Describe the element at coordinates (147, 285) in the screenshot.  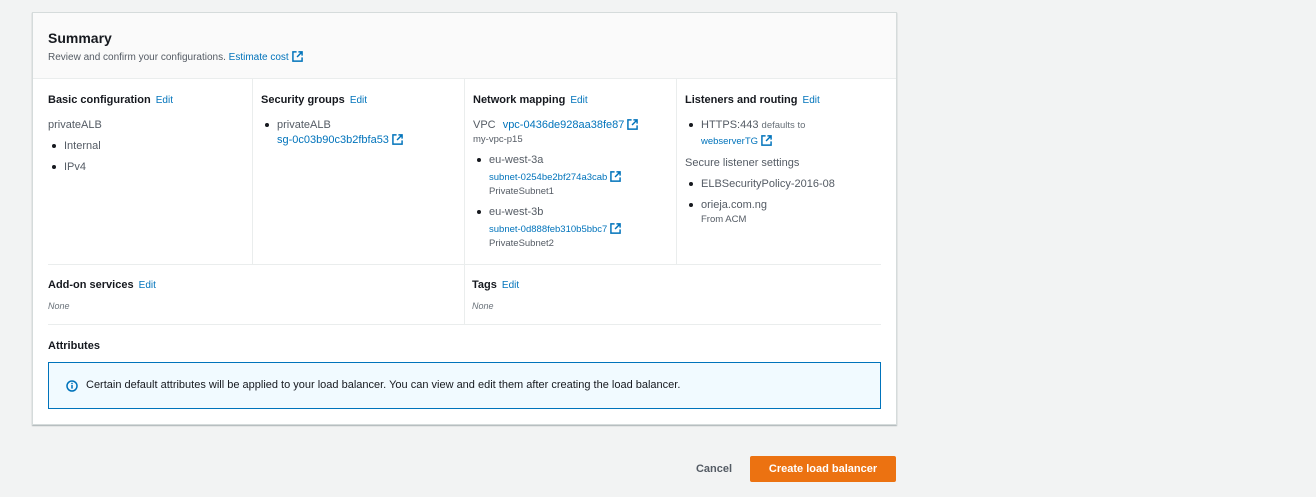
I see `addon-services-edit-link: Edit` at that location.